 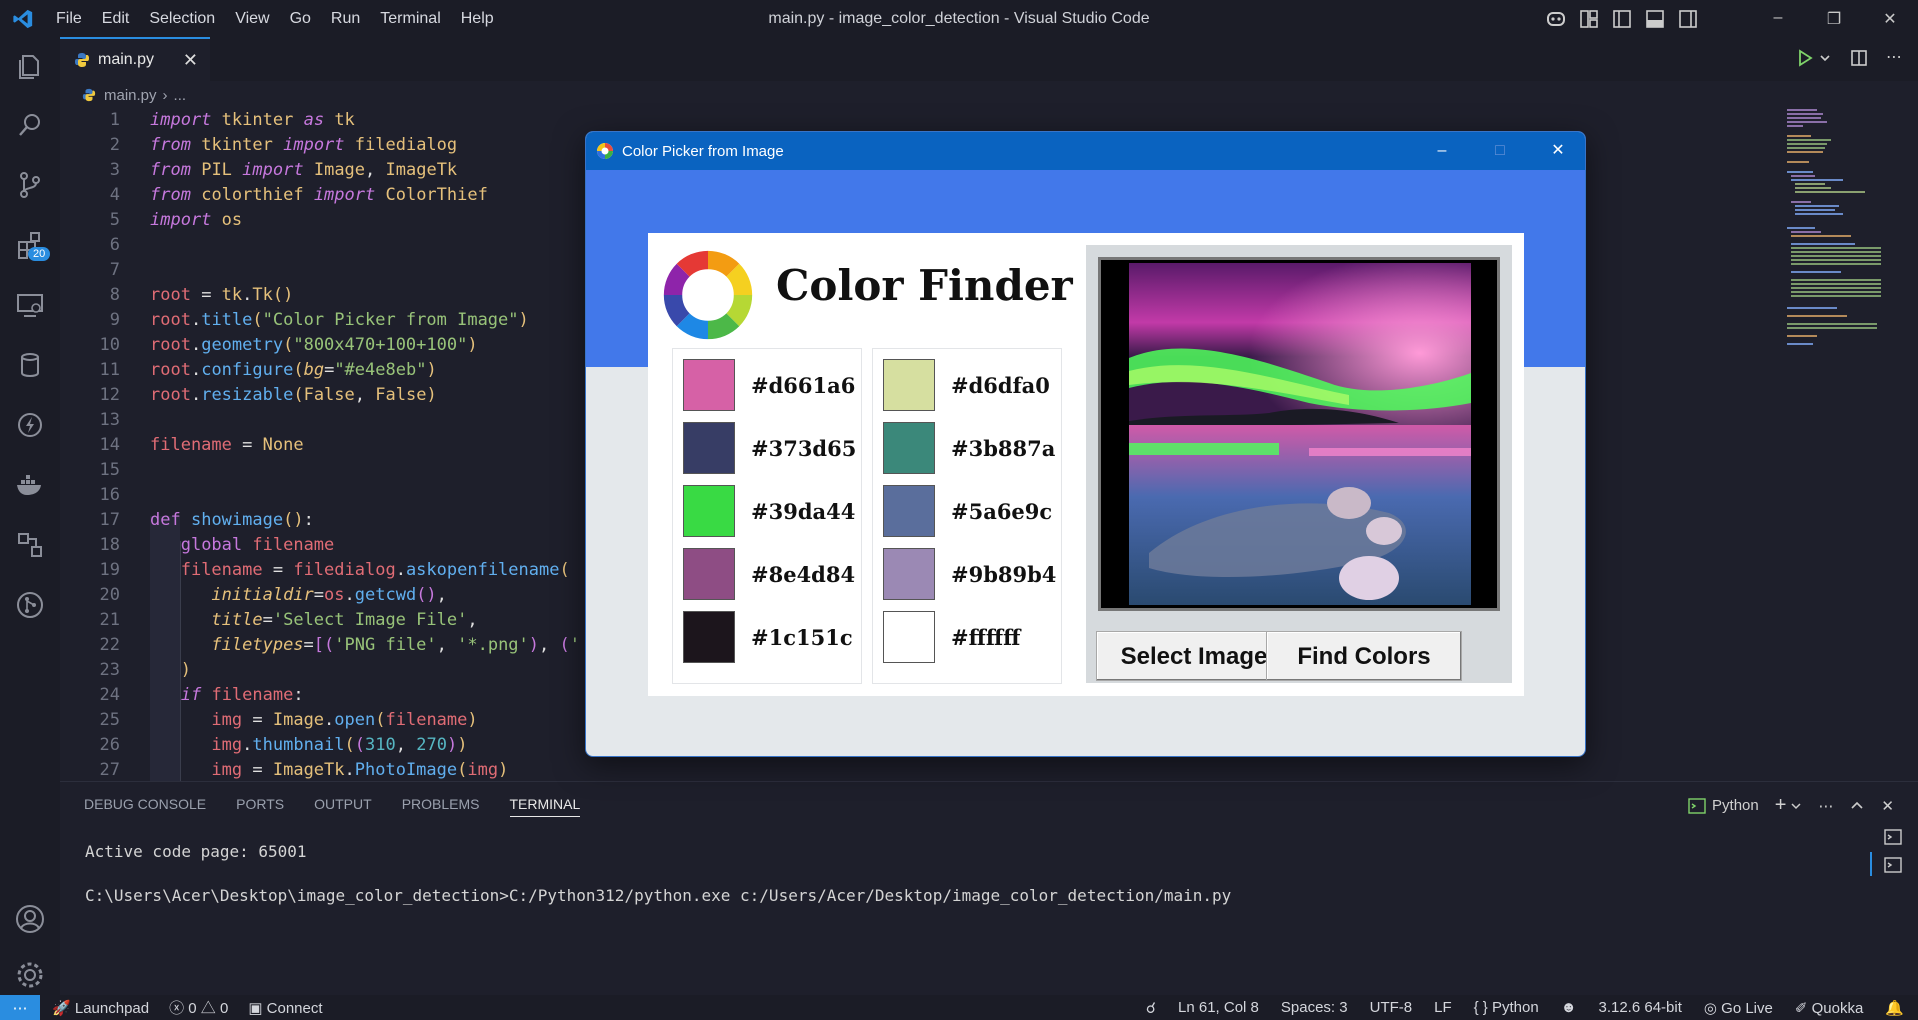 I want to click on go-live-item: ◎ Go Live, so click(x=1738, y=1008).